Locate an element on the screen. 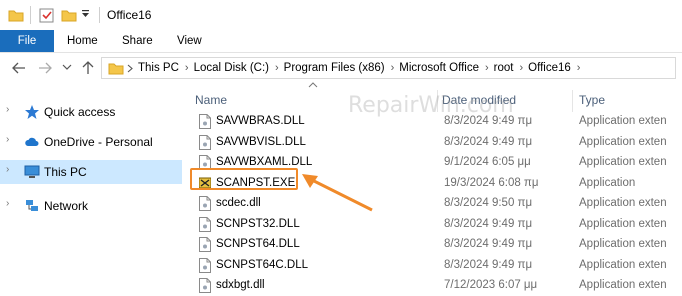  highlight-box is located at coordinates (244, 179).